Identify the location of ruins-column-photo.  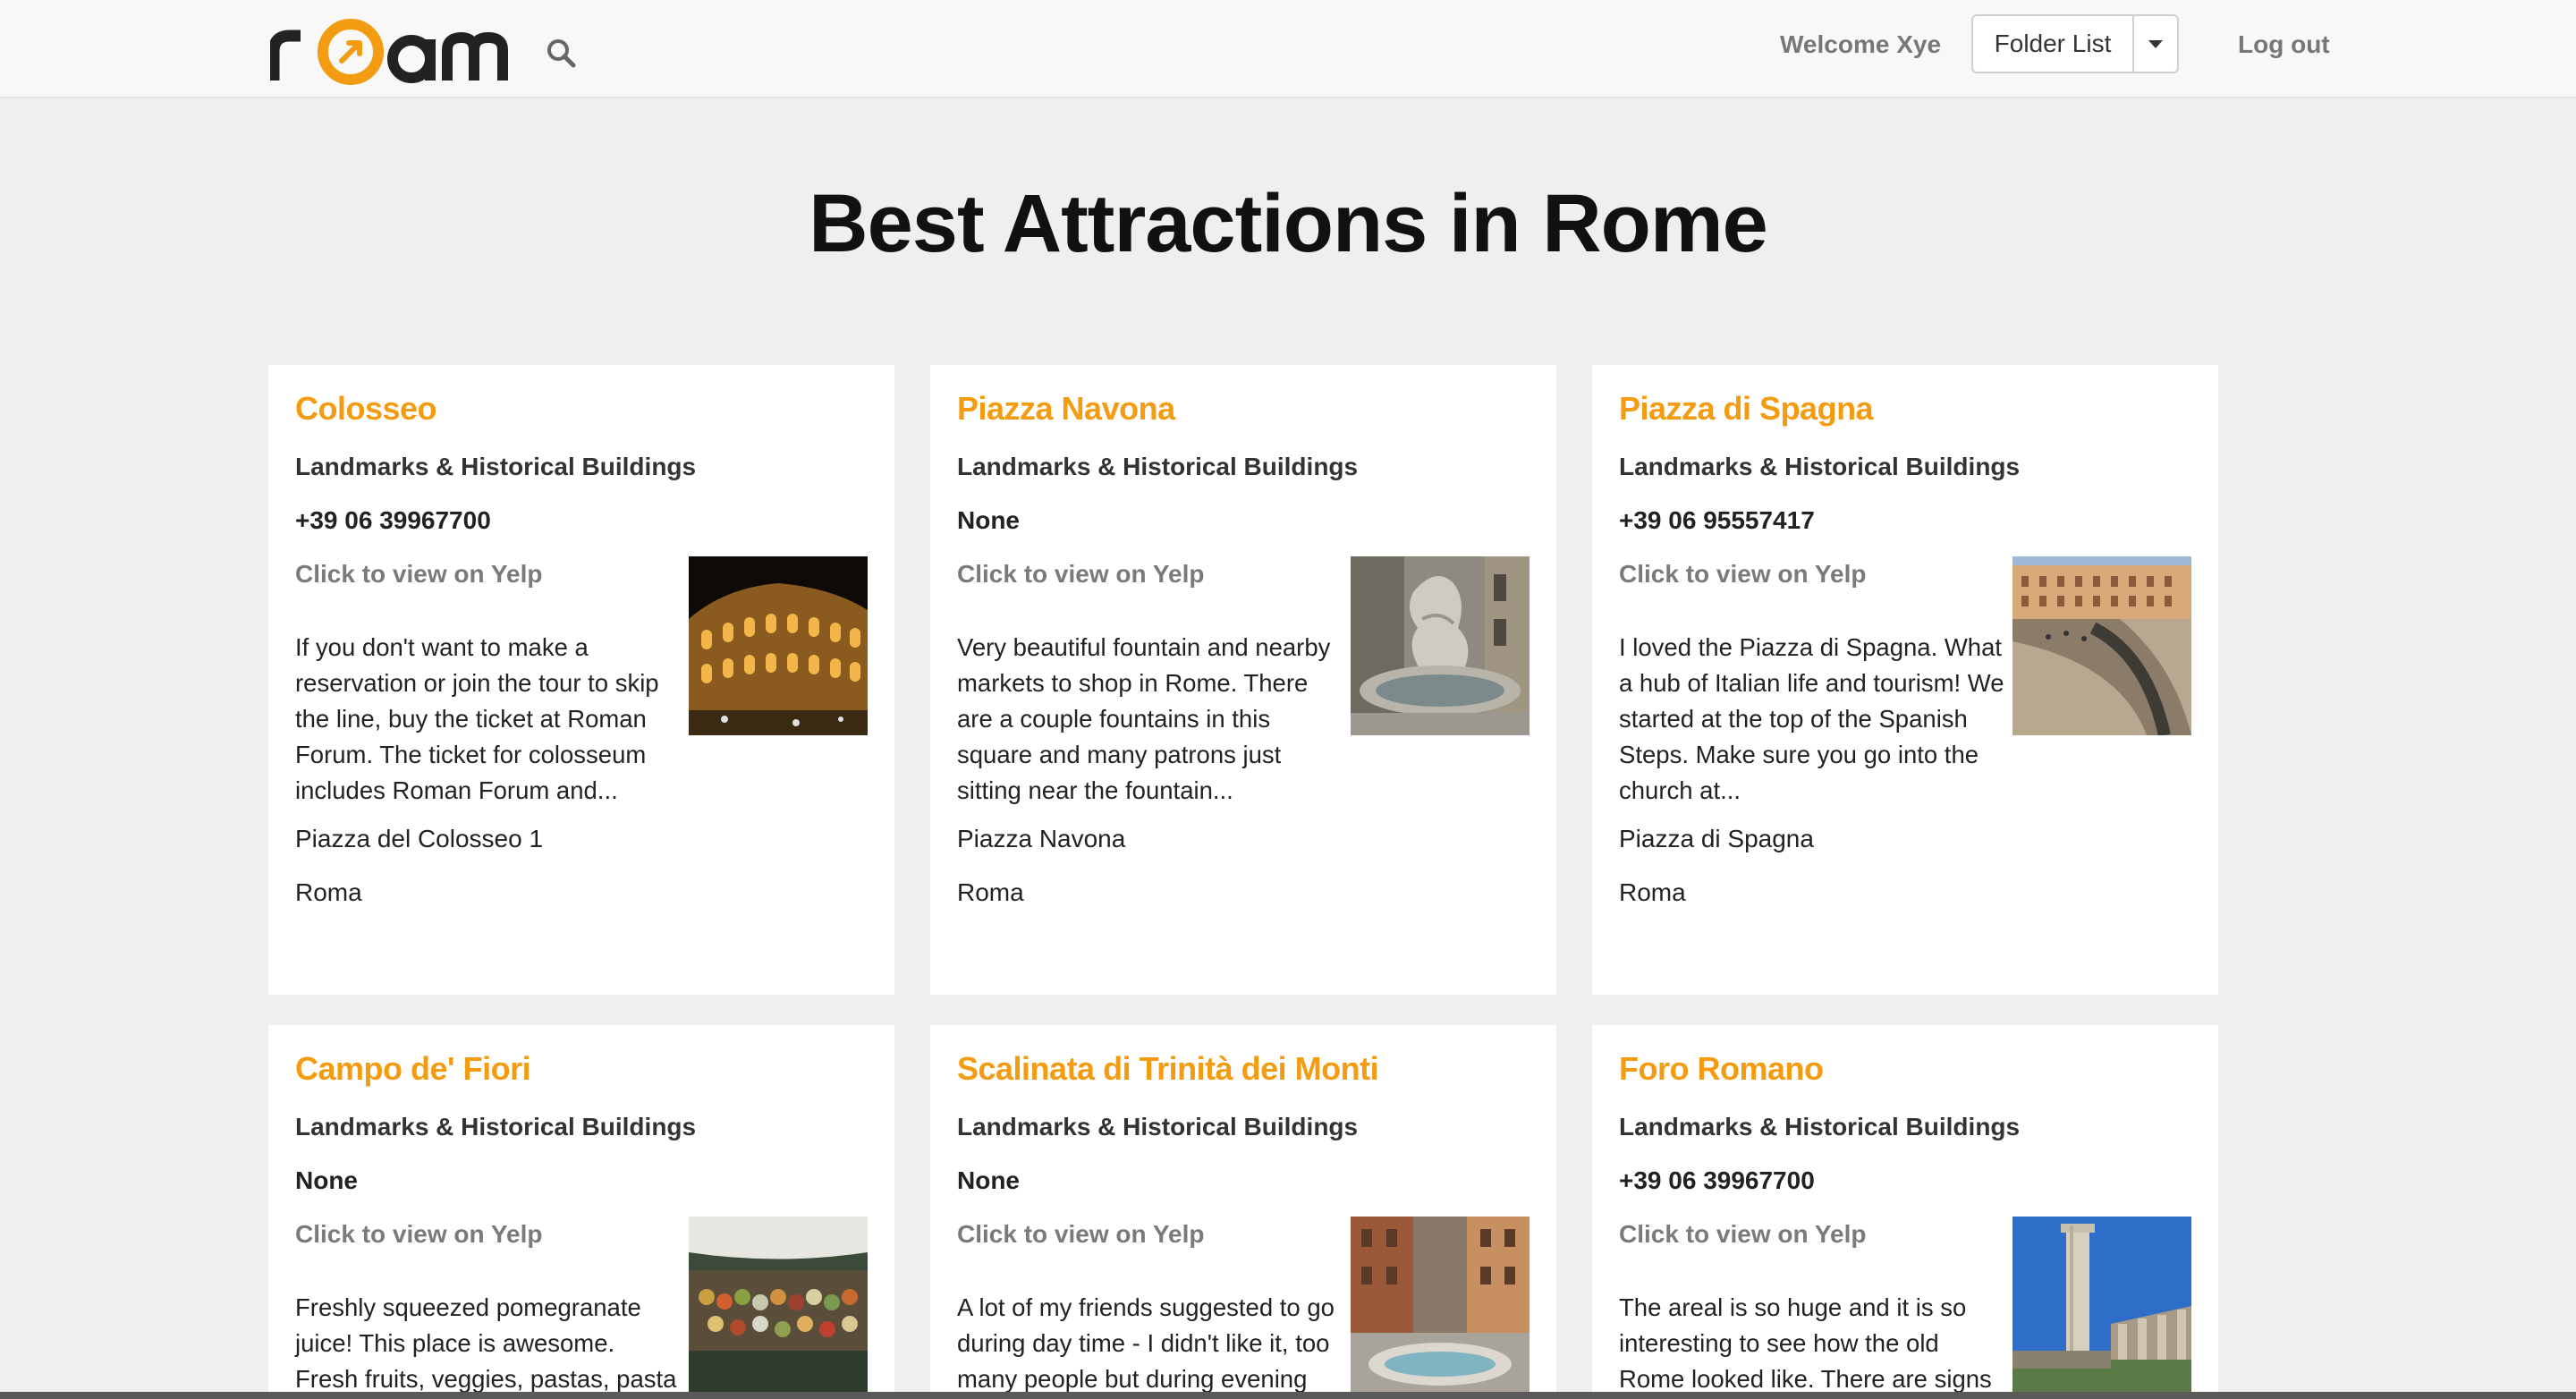
(2101, 1304).